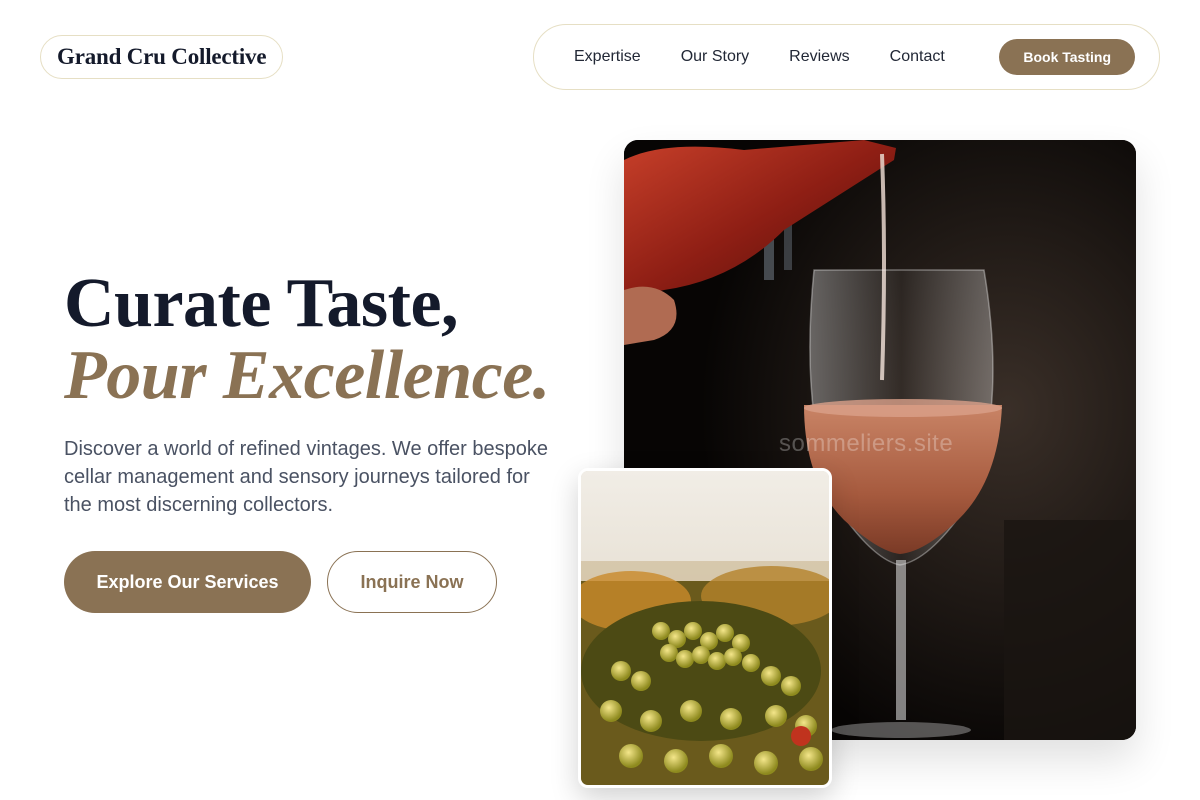 This screenshot has height=800, width=1200. Describe the element at coordinates (1067, 57) in the screenshot. I see `book-tasting-button: Book Tasting` at that location.